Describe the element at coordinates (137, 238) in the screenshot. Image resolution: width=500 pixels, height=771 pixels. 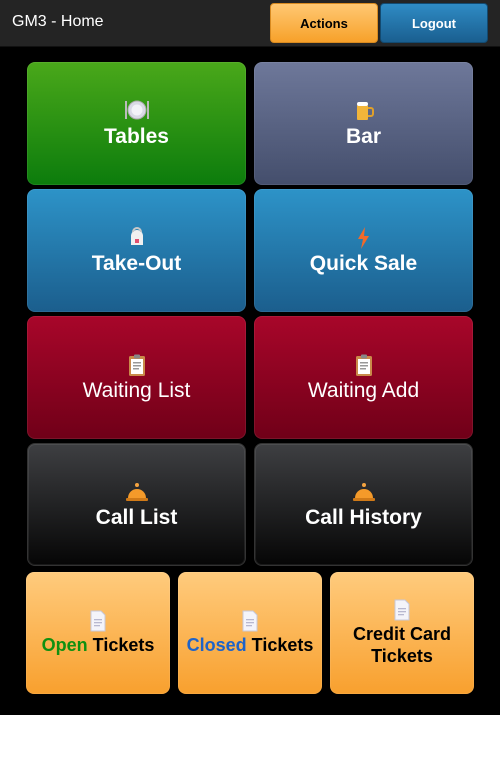
I see `takeout-icon` at that location.